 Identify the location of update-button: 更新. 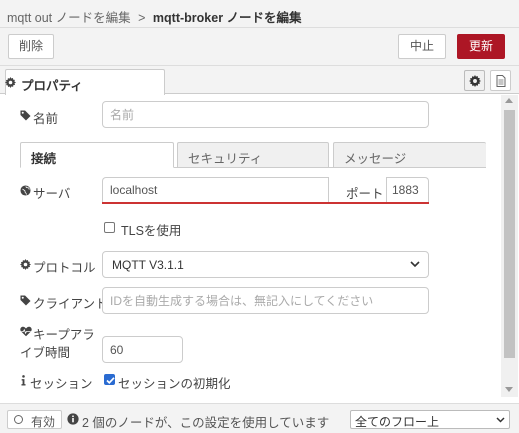
(481, 46).